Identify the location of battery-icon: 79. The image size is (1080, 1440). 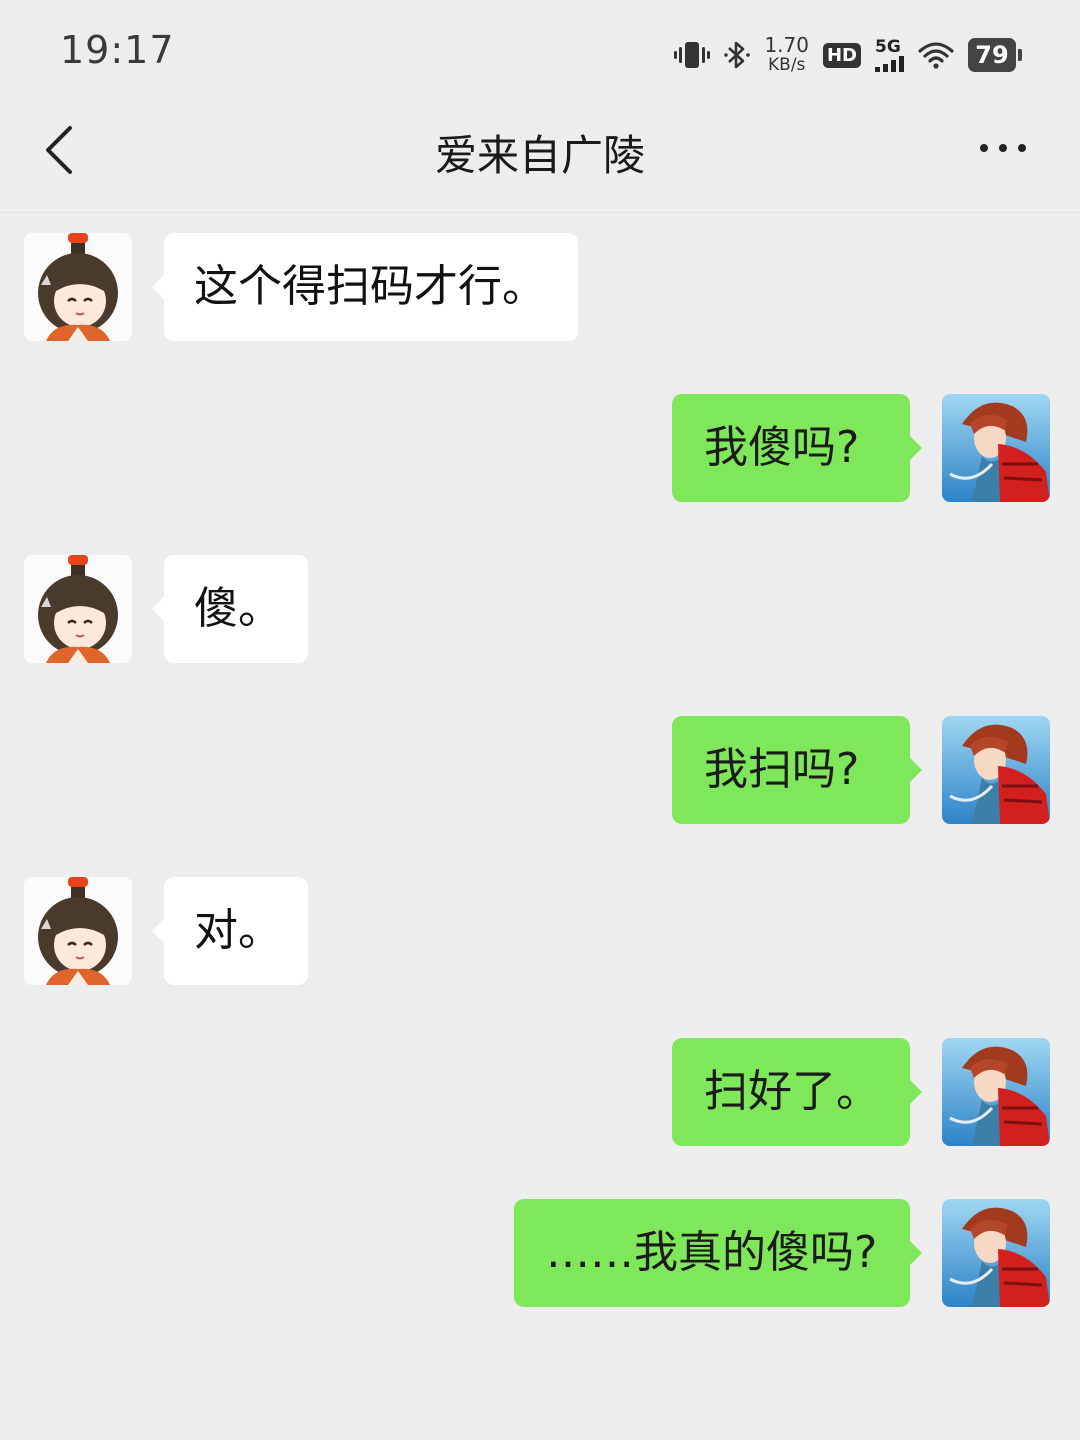
(995, 55).